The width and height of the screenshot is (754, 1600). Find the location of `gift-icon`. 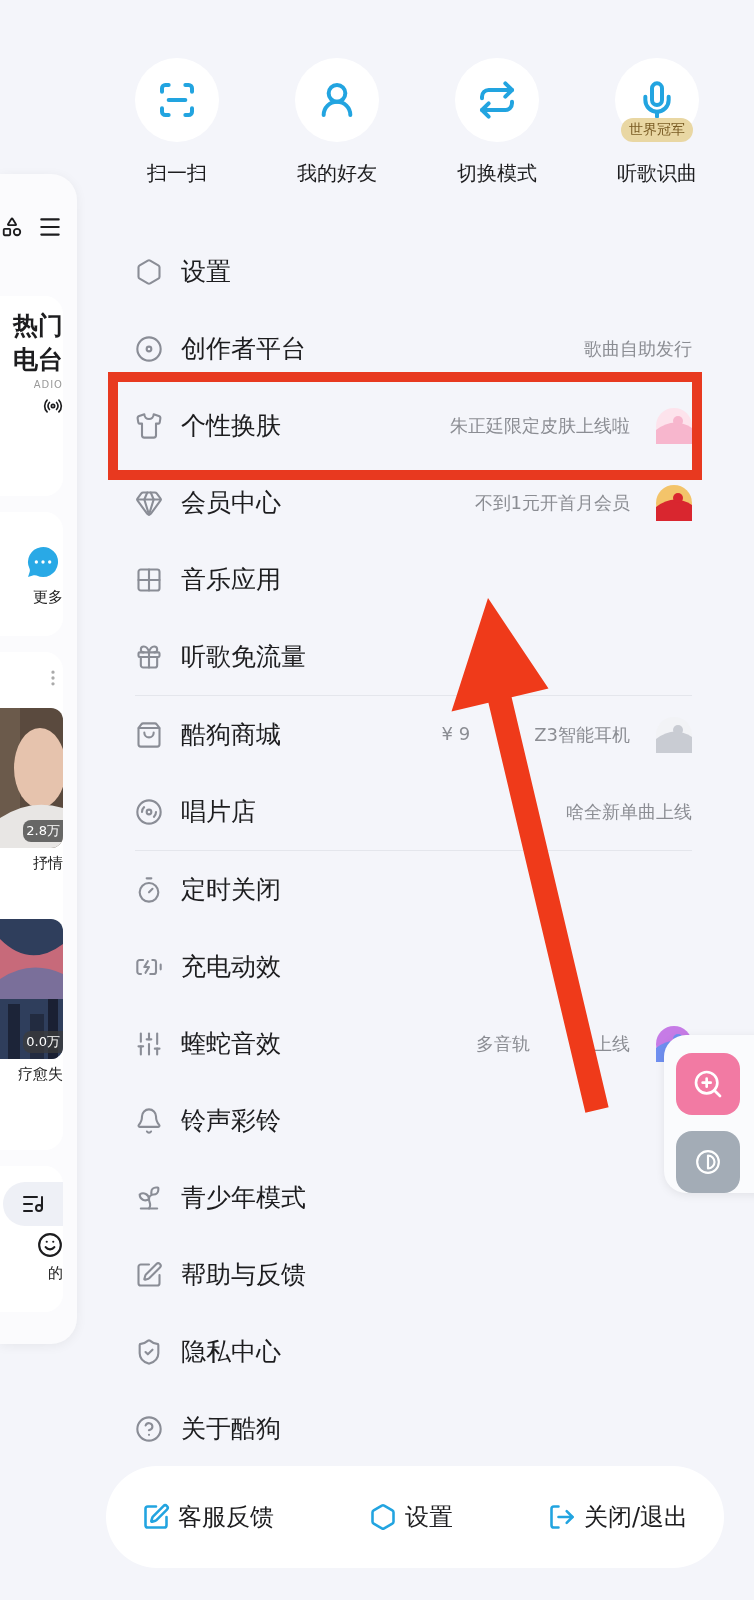

gift-icon is located at coordinates (149, 656).